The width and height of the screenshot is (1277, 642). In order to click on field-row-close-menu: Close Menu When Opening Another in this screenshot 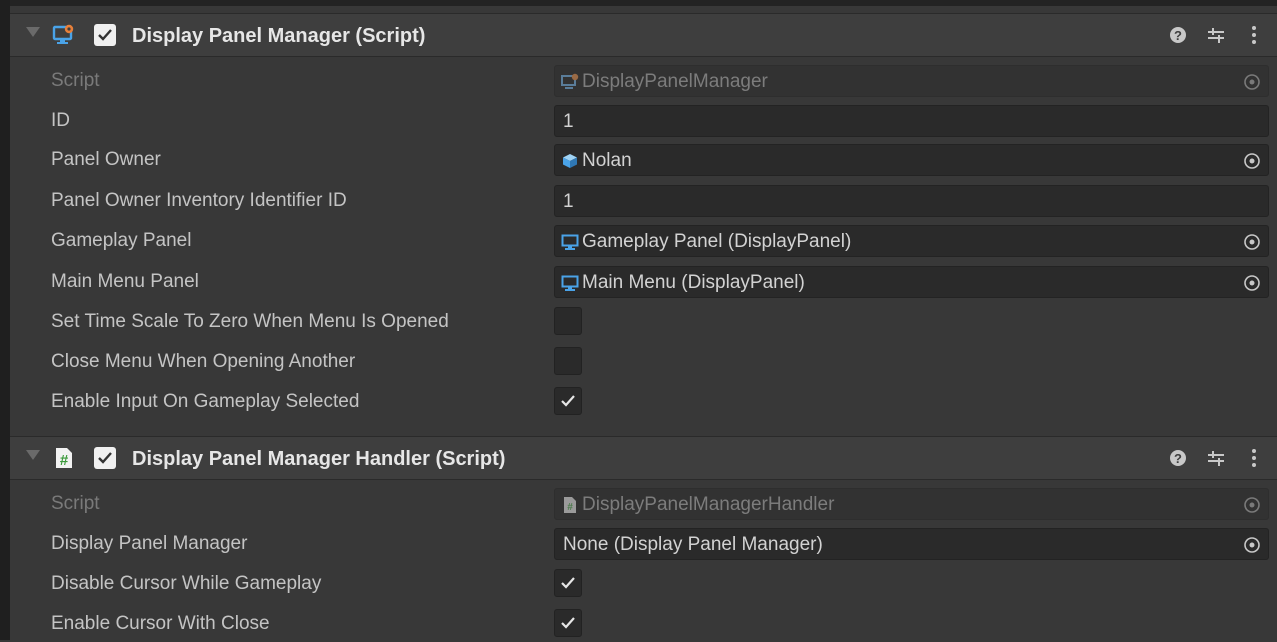, I will do `click(643, 362)`.